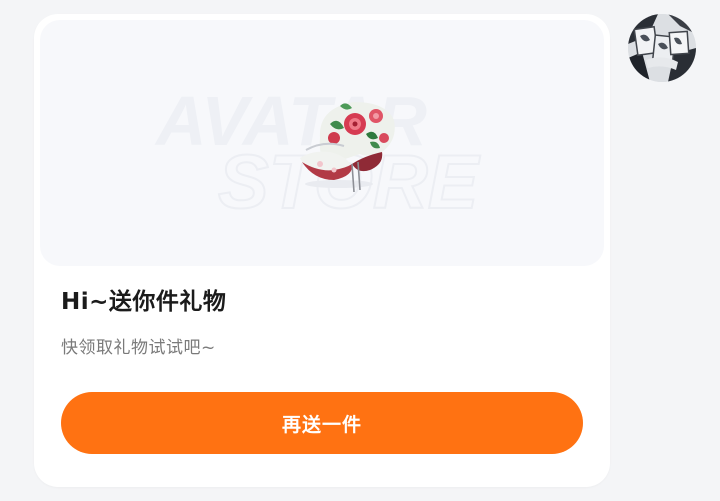 The height and width of the screenshot is (501, 720). I want to click on user-avatar-photo-icon, so click(662, 48).